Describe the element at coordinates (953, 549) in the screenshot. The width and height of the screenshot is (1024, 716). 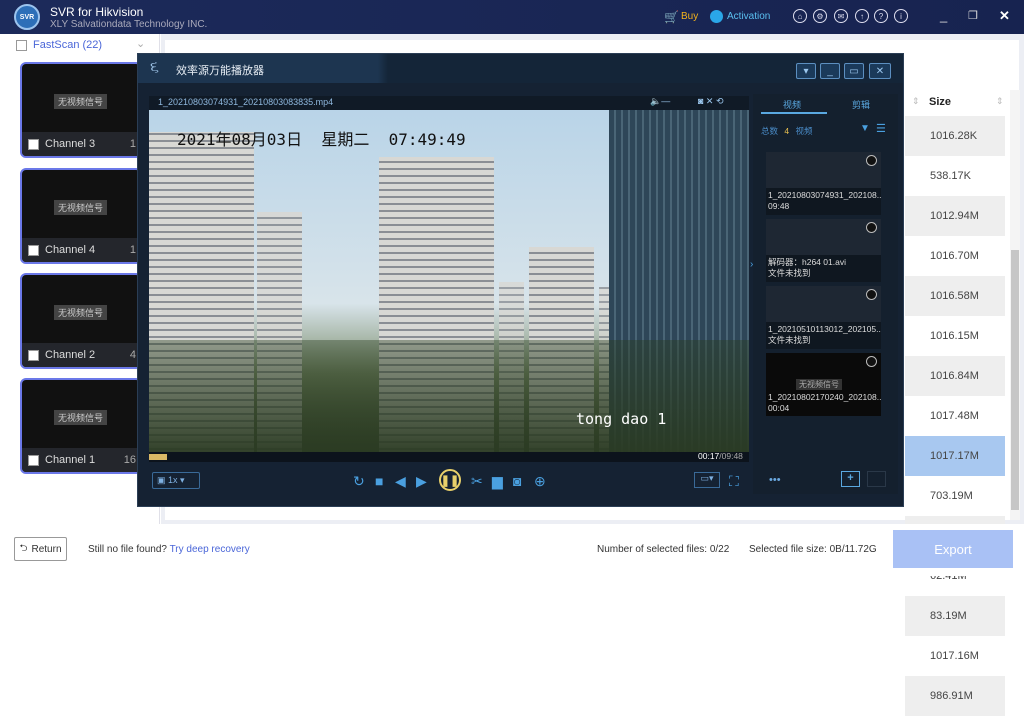
I see `export-button: Export` at that location.